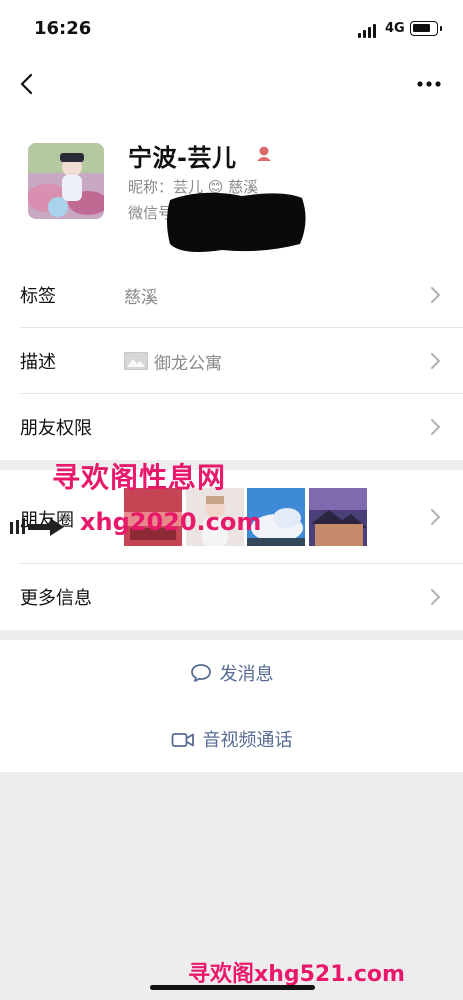 The height and width of the screenshot is (1000, 463). I want to click on status-bar: 16:26 4G, so click(231, 28).